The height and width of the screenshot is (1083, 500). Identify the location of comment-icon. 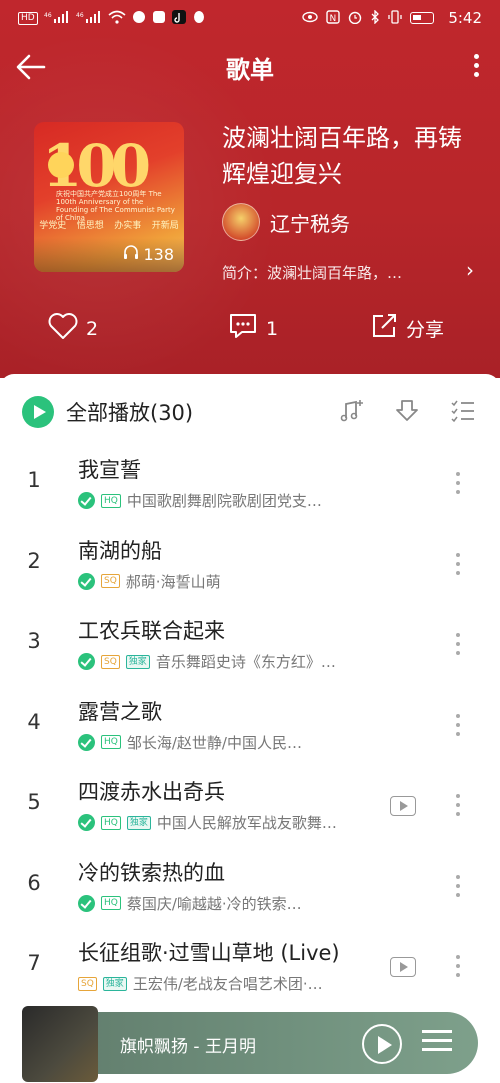
(243, 328).